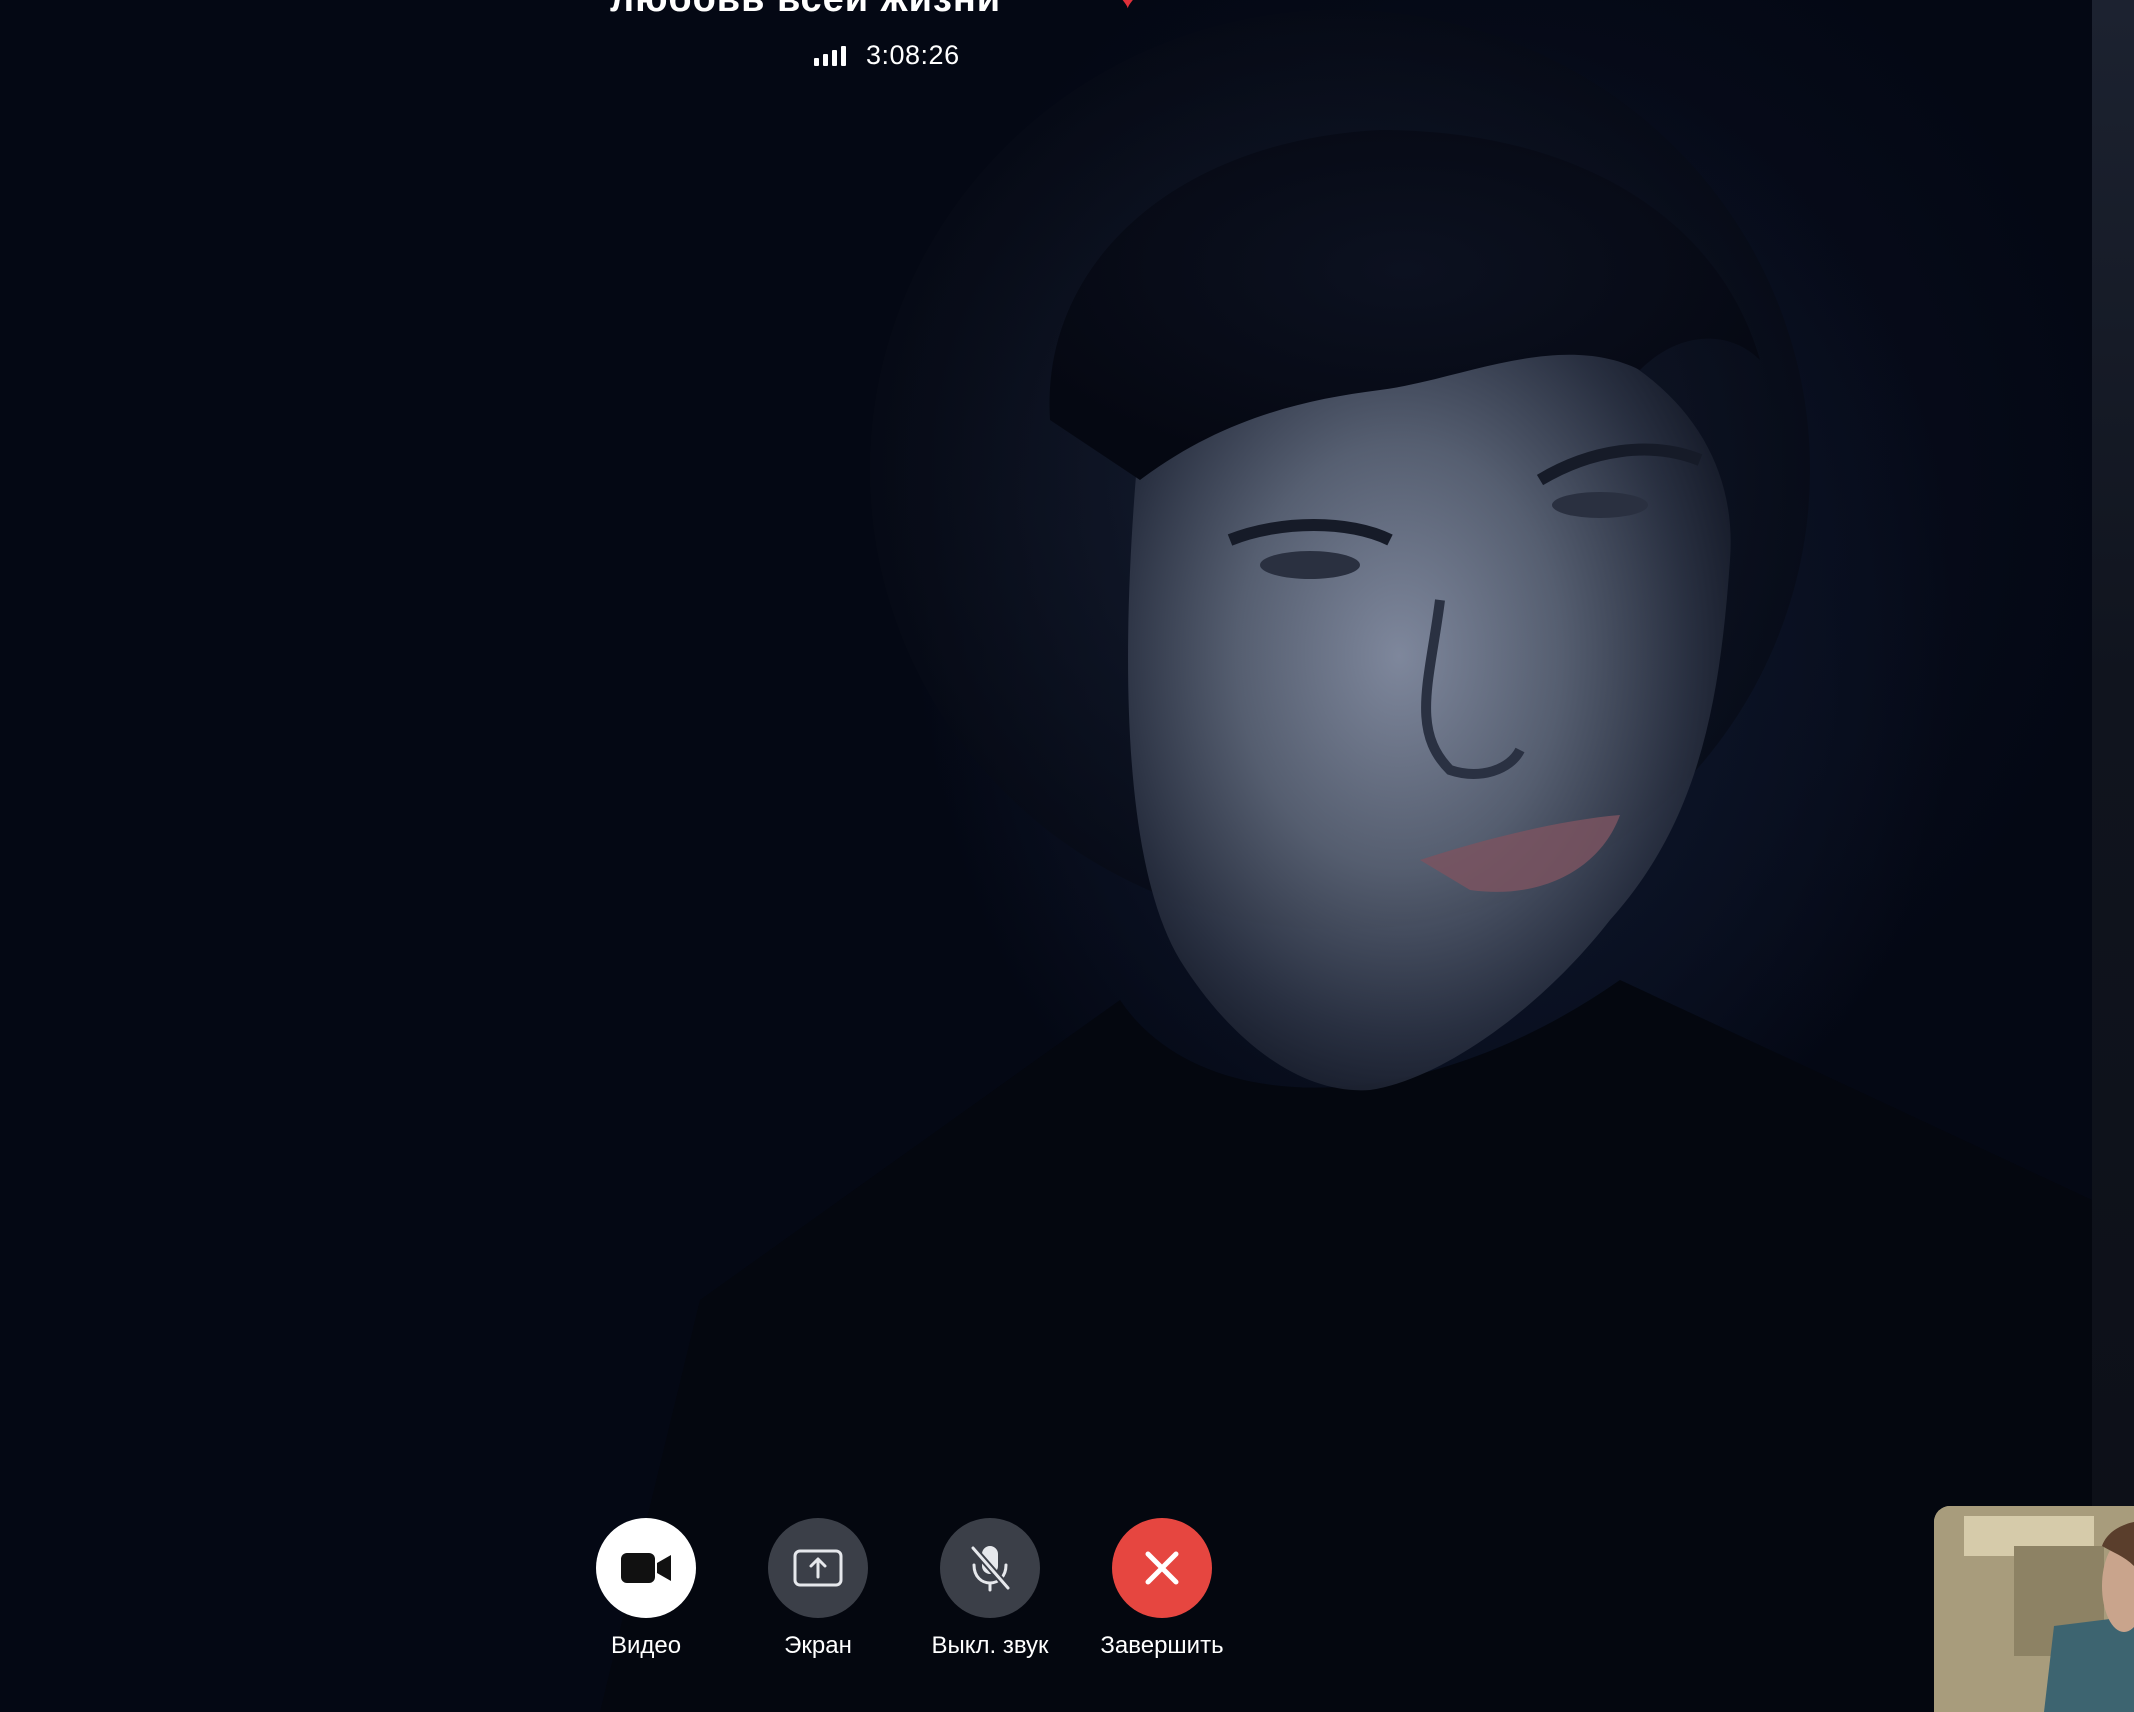 The height and width of the screenshot is (1712, 2134). What do you see at coordinates (805, 10) in the screenshot?
I see `call-title: любовь всей жизни` at bounding box center [805, 10].